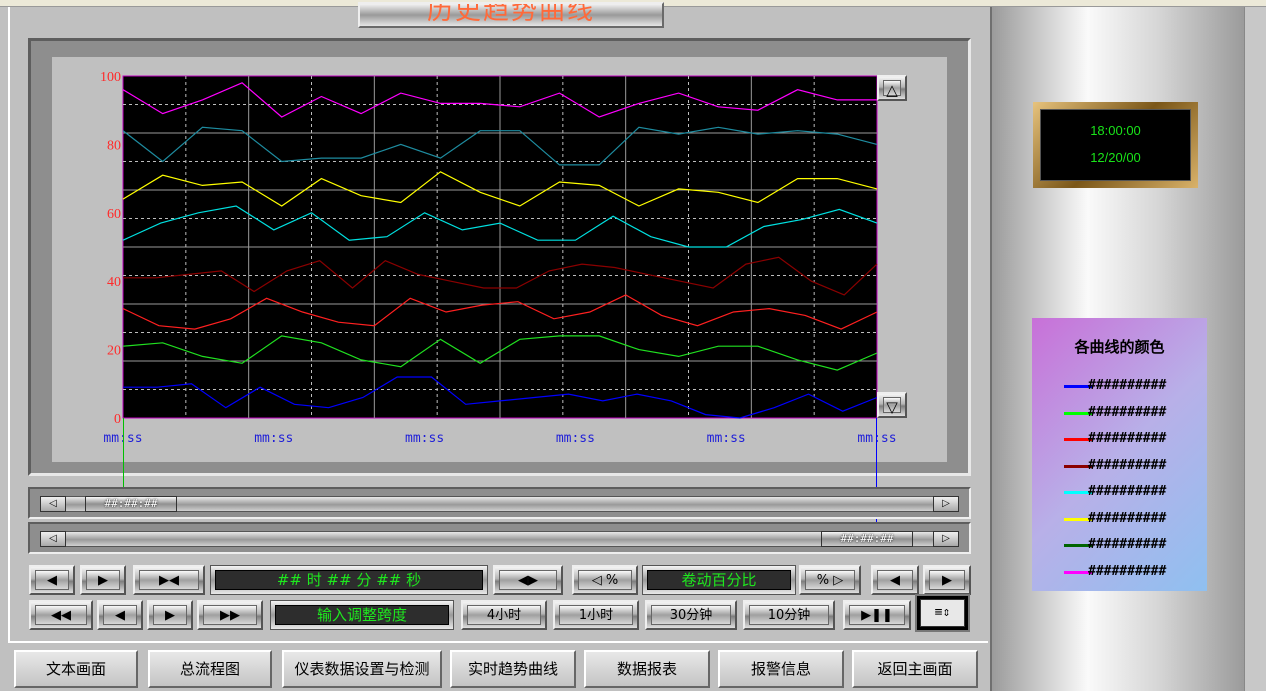 The height and width of the screenshot is (691, 1266). I want to click on clock-date: 12/20/00, so click(1115, 157).